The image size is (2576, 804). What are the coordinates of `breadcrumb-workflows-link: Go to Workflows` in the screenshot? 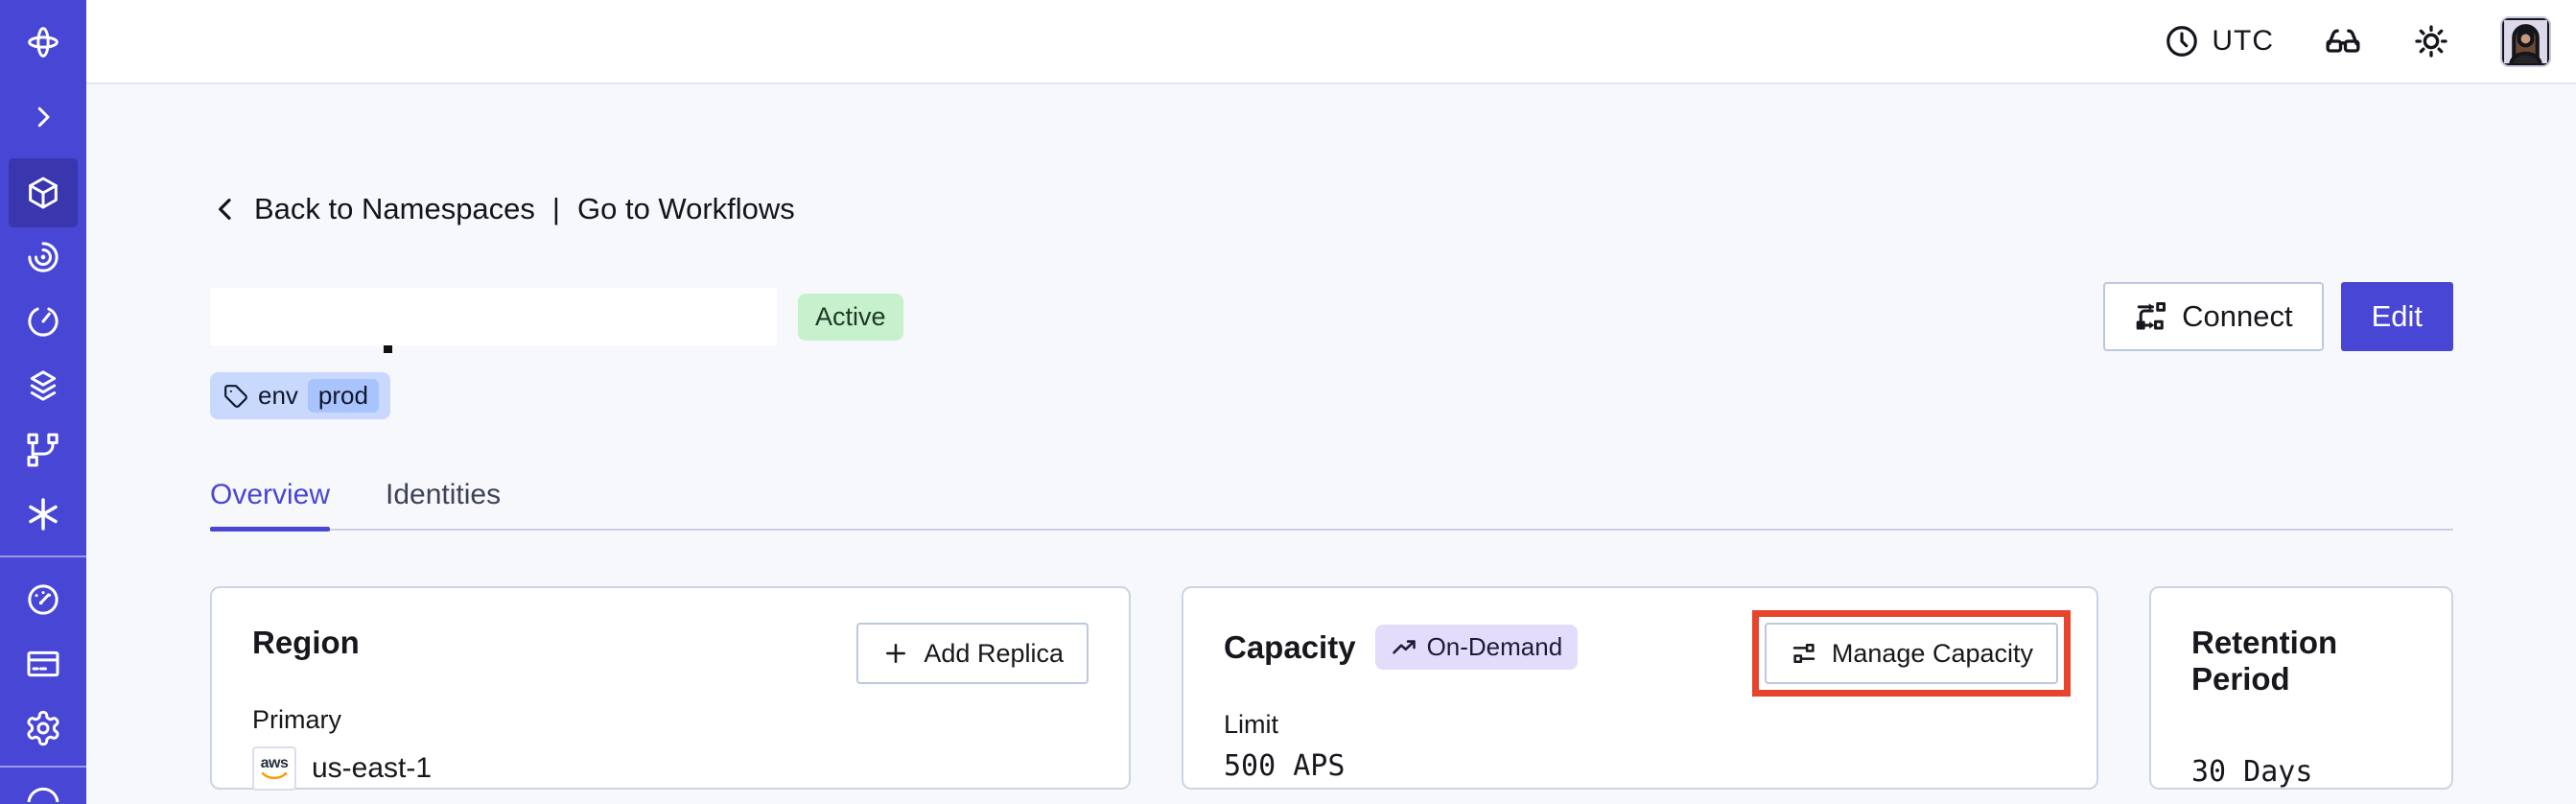 It's located at (686, 209).